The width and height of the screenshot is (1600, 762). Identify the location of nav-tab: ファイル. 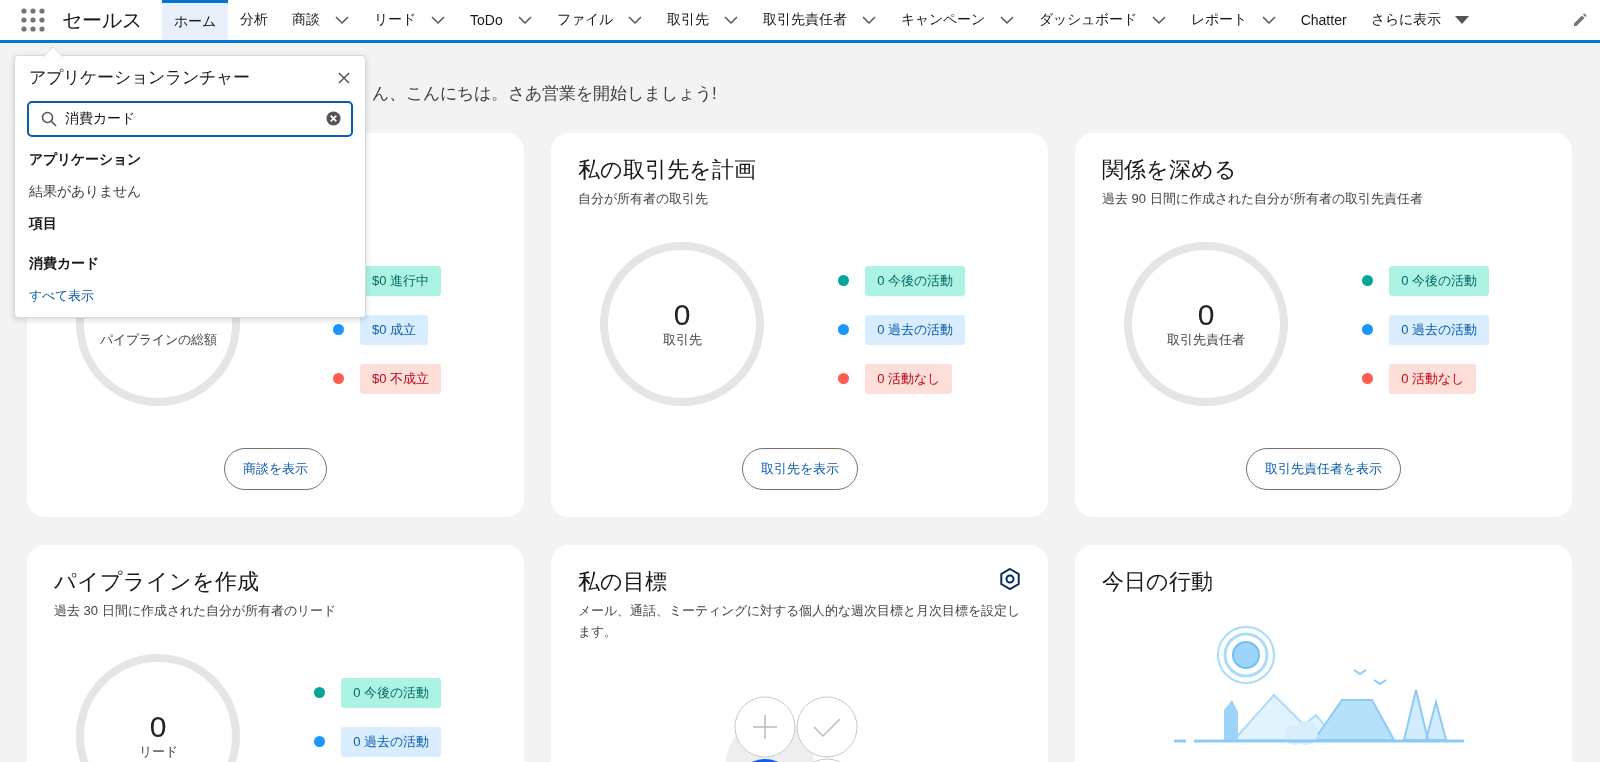
(599, 20).